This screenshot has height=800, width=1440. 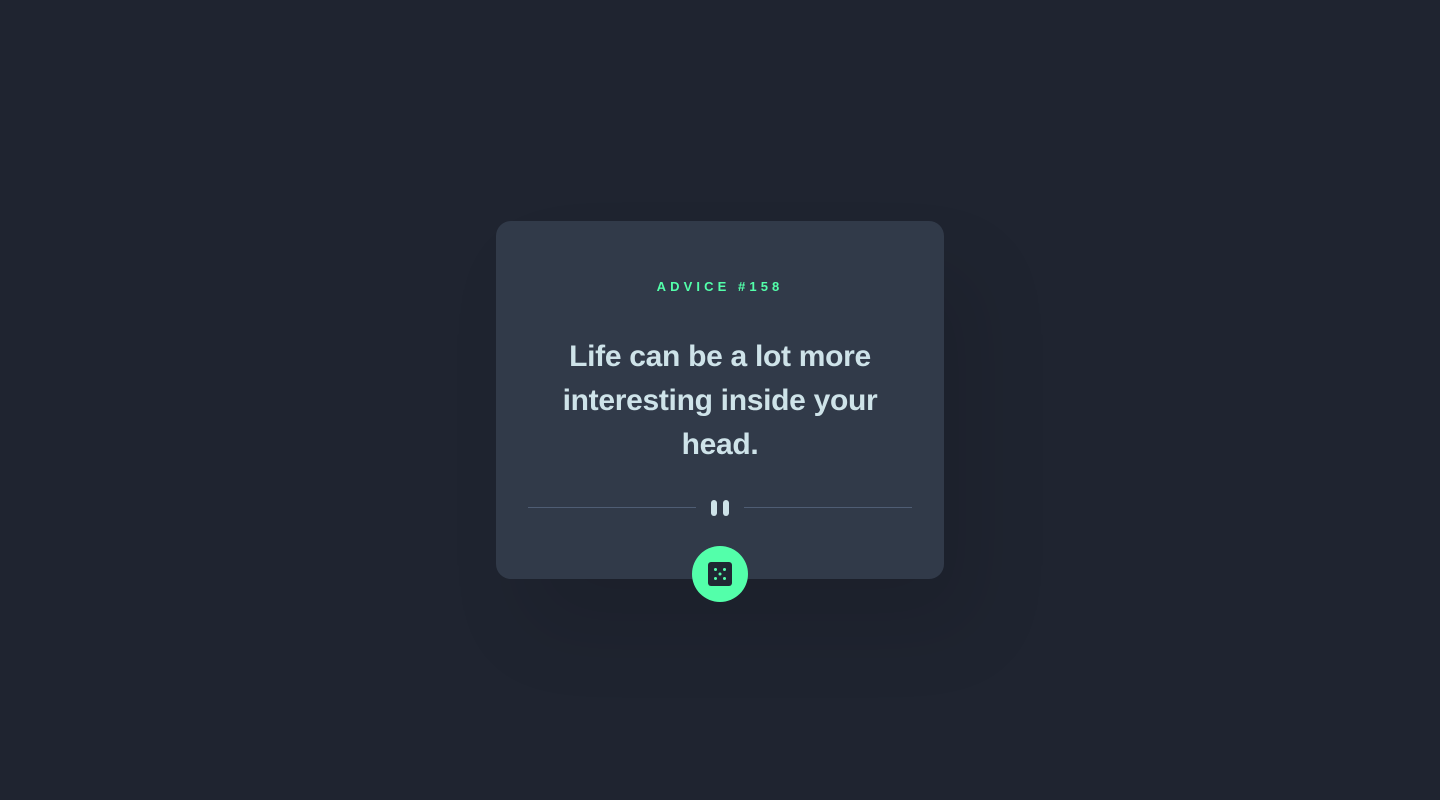 What do you see at coordinates (828, 507) in the screenshot?
I see `divider-line-right` at bounding box center [828, 507].